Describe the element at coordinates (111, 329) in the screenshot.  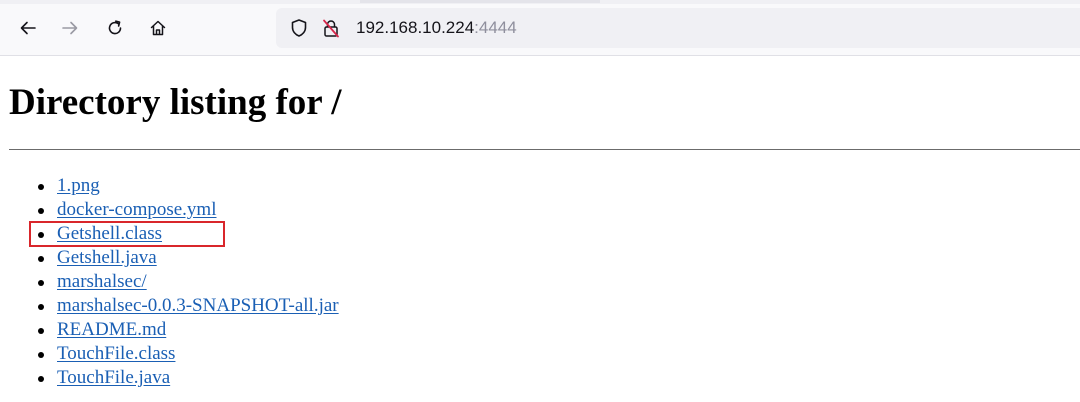
I see `file-link: README.md` at that location.